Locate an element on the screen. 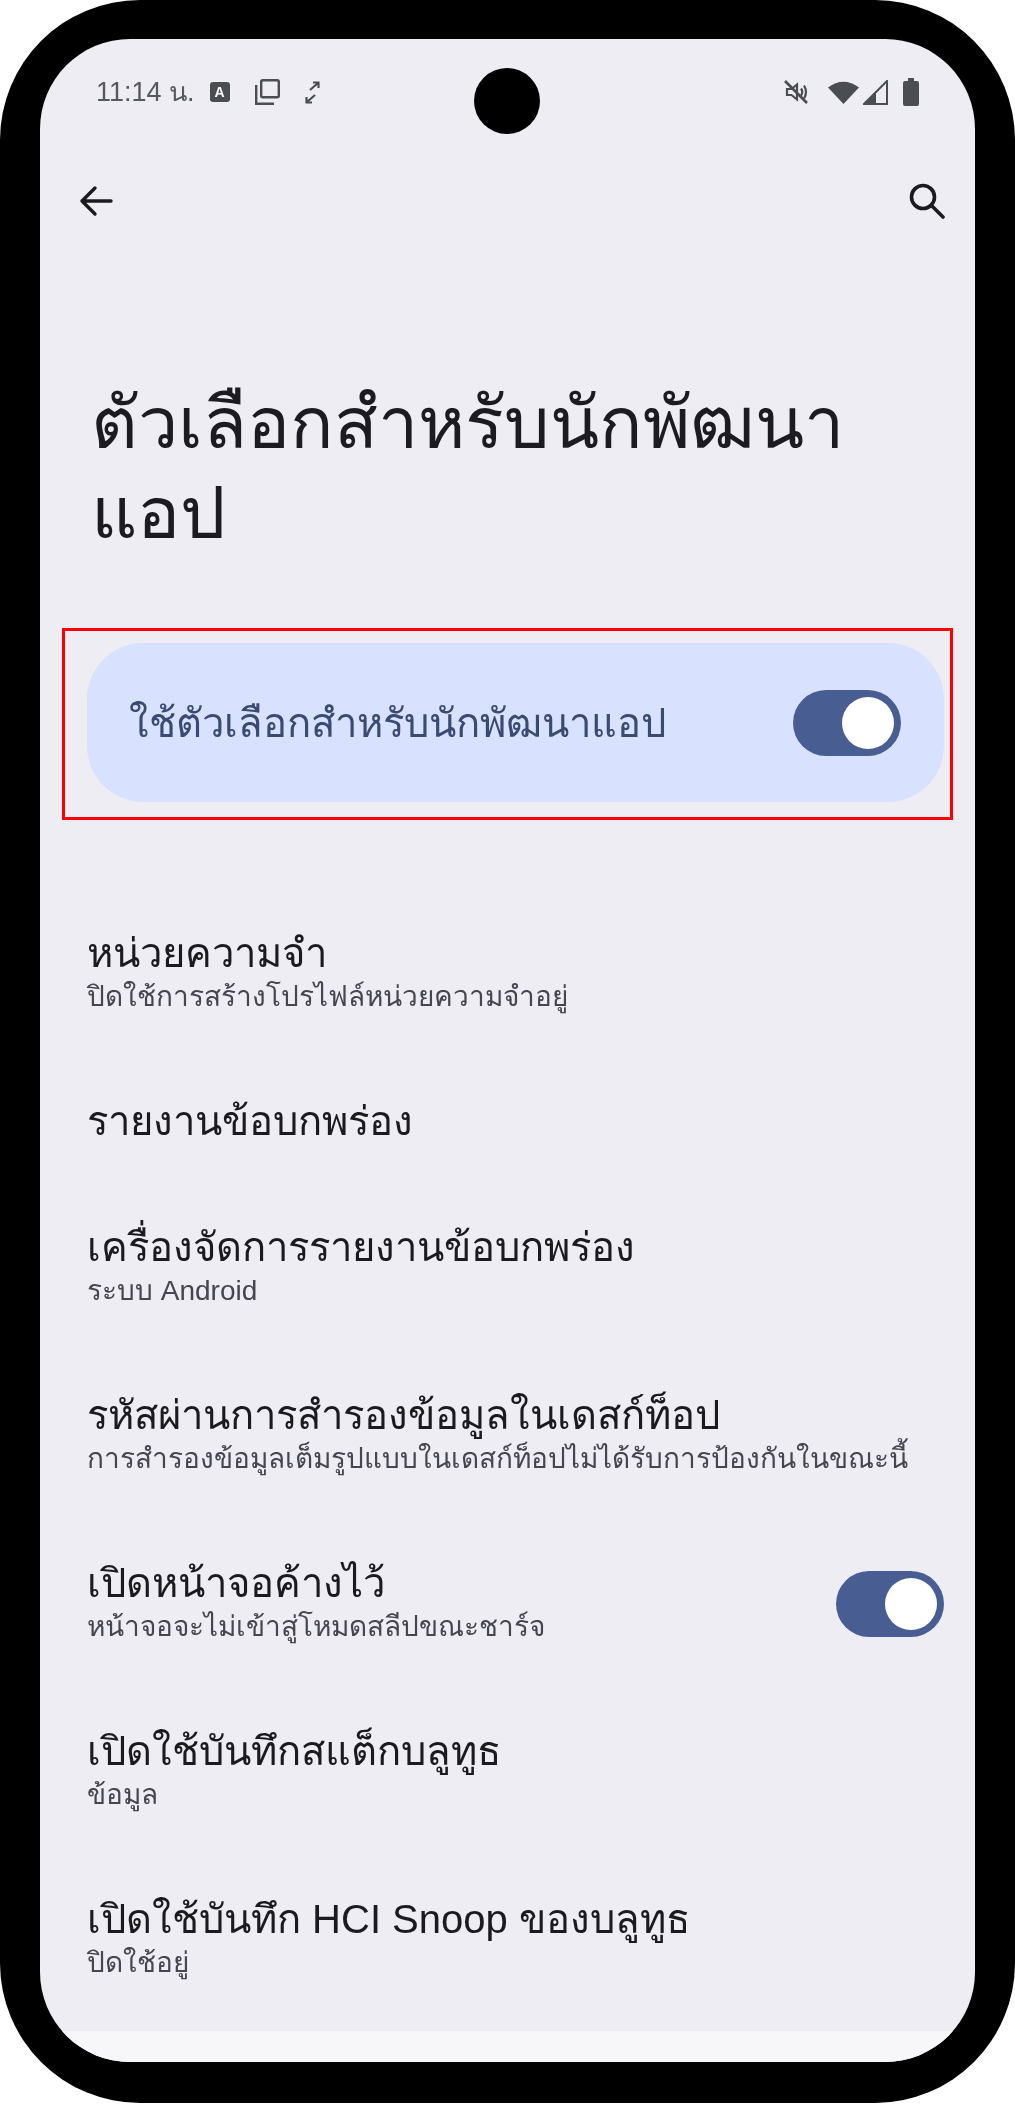 This screenshot has width=1015, height=2105. stacked-squares-icon is located at coordinates (266, 92).